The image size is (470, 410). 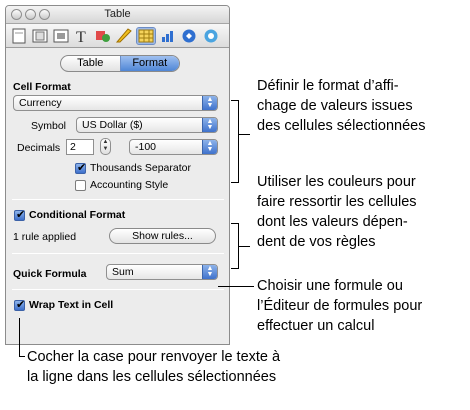 What do you see at coordinates (211, 36) in the screenshot?
I see `quicktime-inspector-icon` at bounding box center [211, 36].